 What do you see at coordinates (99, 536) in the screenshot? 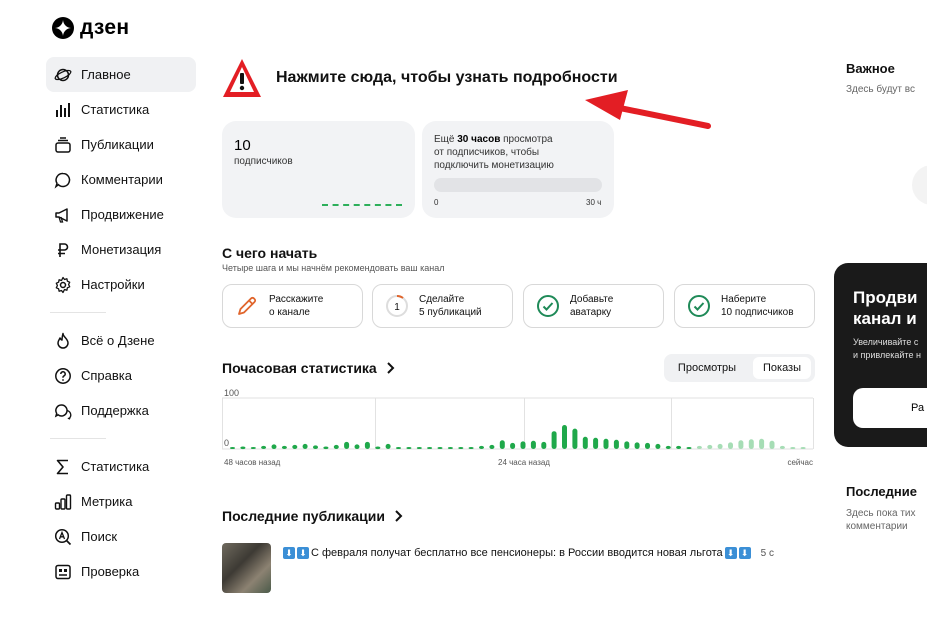
I see `sidebar-item-label: Поиск` at bounding box center [99, 536].